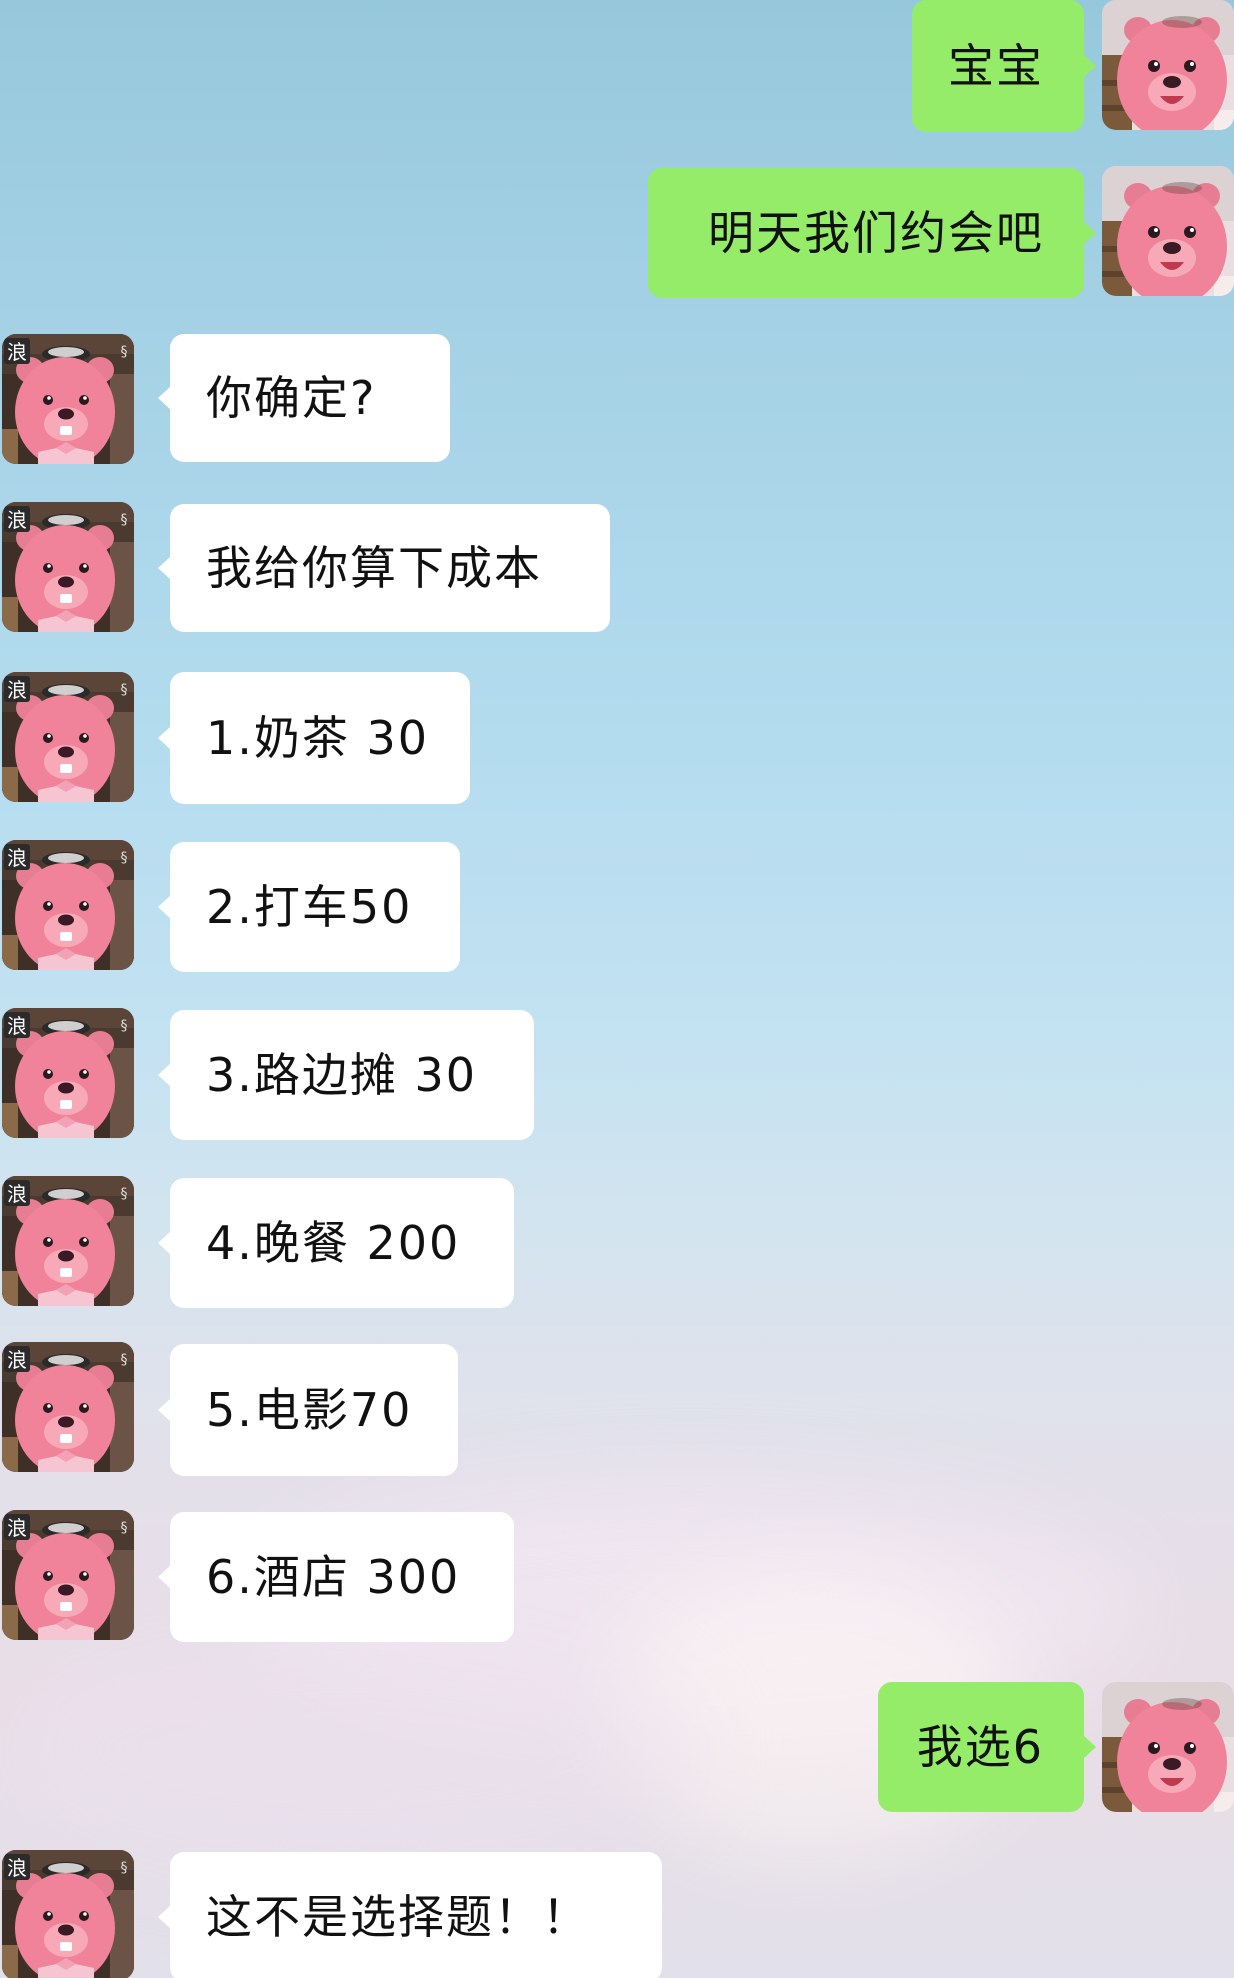 The width and height of the screenshot is (1234, 1978). What do you see at coordinates (617, 1746) in the screenshot?
I see `message-row-outgoing: 我选6` at bounding box center [617, 1746].